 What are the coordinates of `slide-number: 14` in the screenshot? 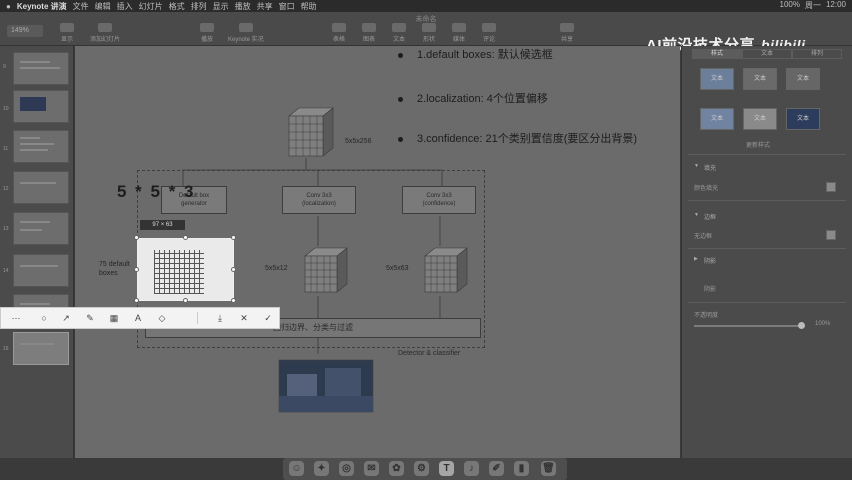 It's located at (6, 271).